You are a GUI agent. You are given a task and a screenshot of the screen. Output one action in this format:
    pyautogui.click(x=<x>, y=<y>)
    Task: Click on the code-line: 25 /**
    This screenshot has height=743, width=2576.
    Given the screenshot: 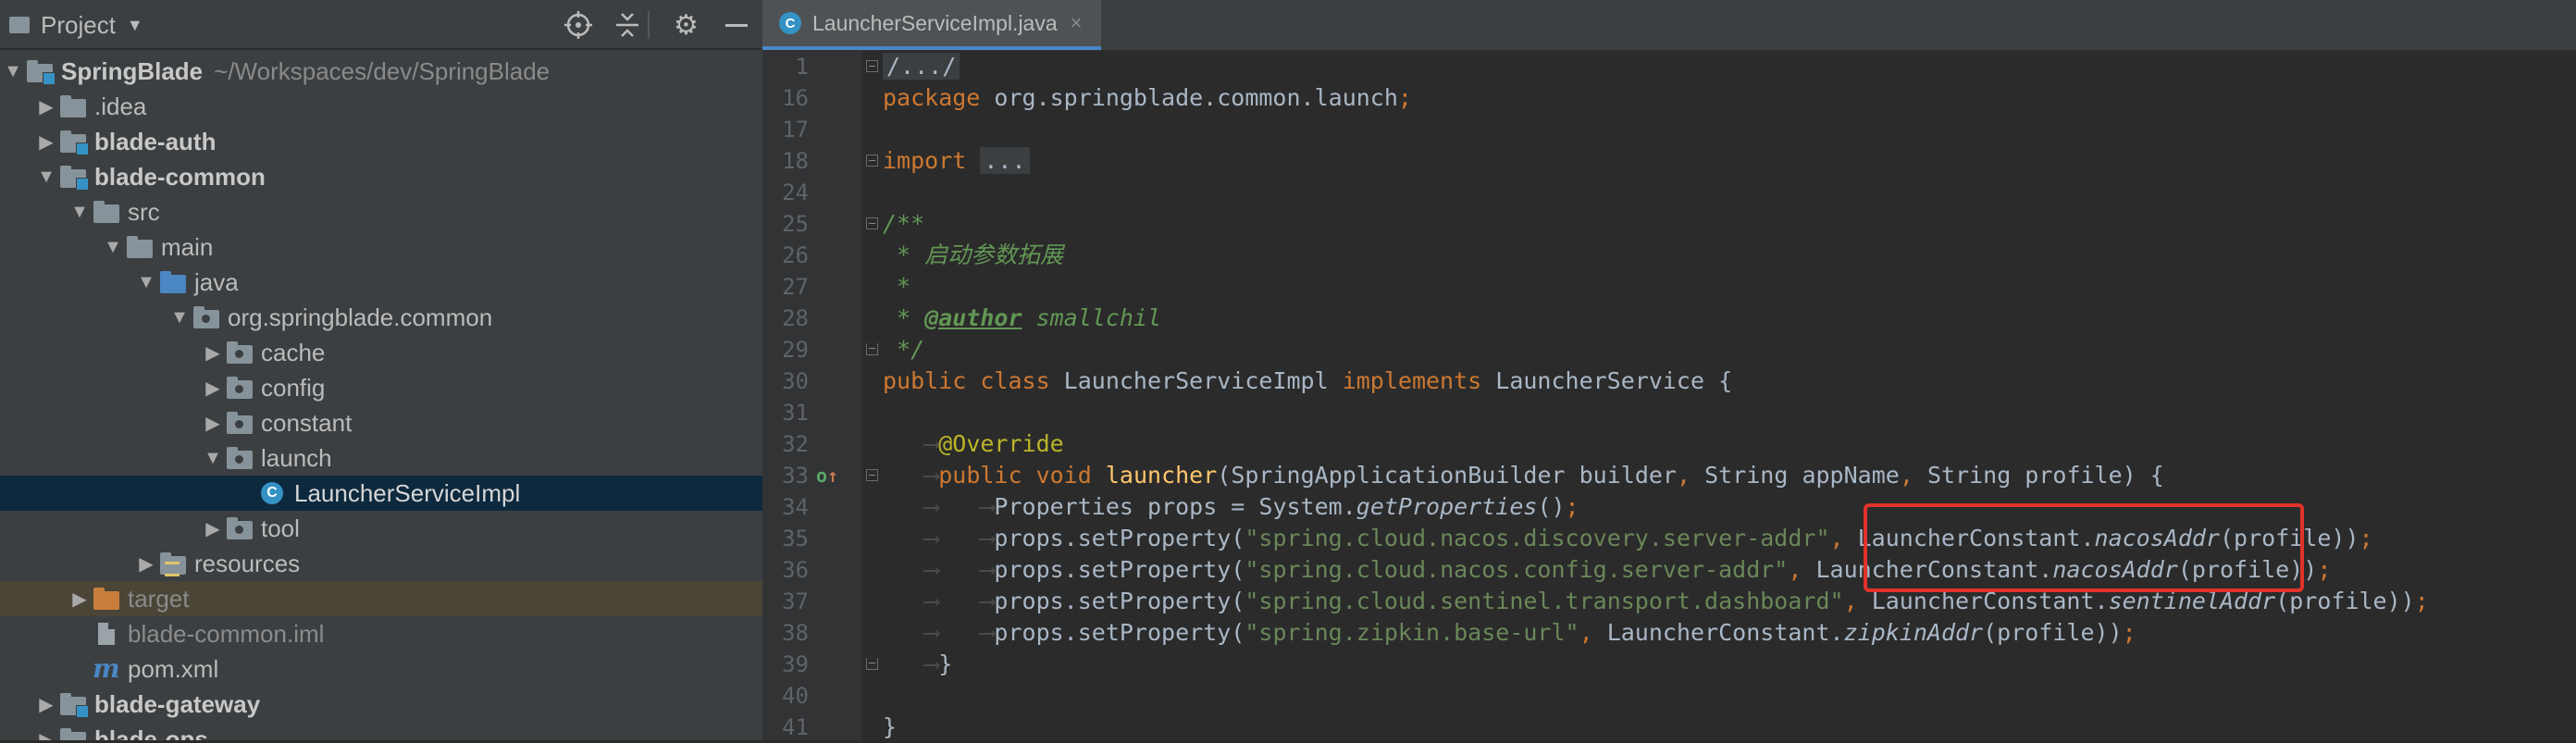 What is the action you would take?
    pyautogui.click(x=1669, y=224)
    